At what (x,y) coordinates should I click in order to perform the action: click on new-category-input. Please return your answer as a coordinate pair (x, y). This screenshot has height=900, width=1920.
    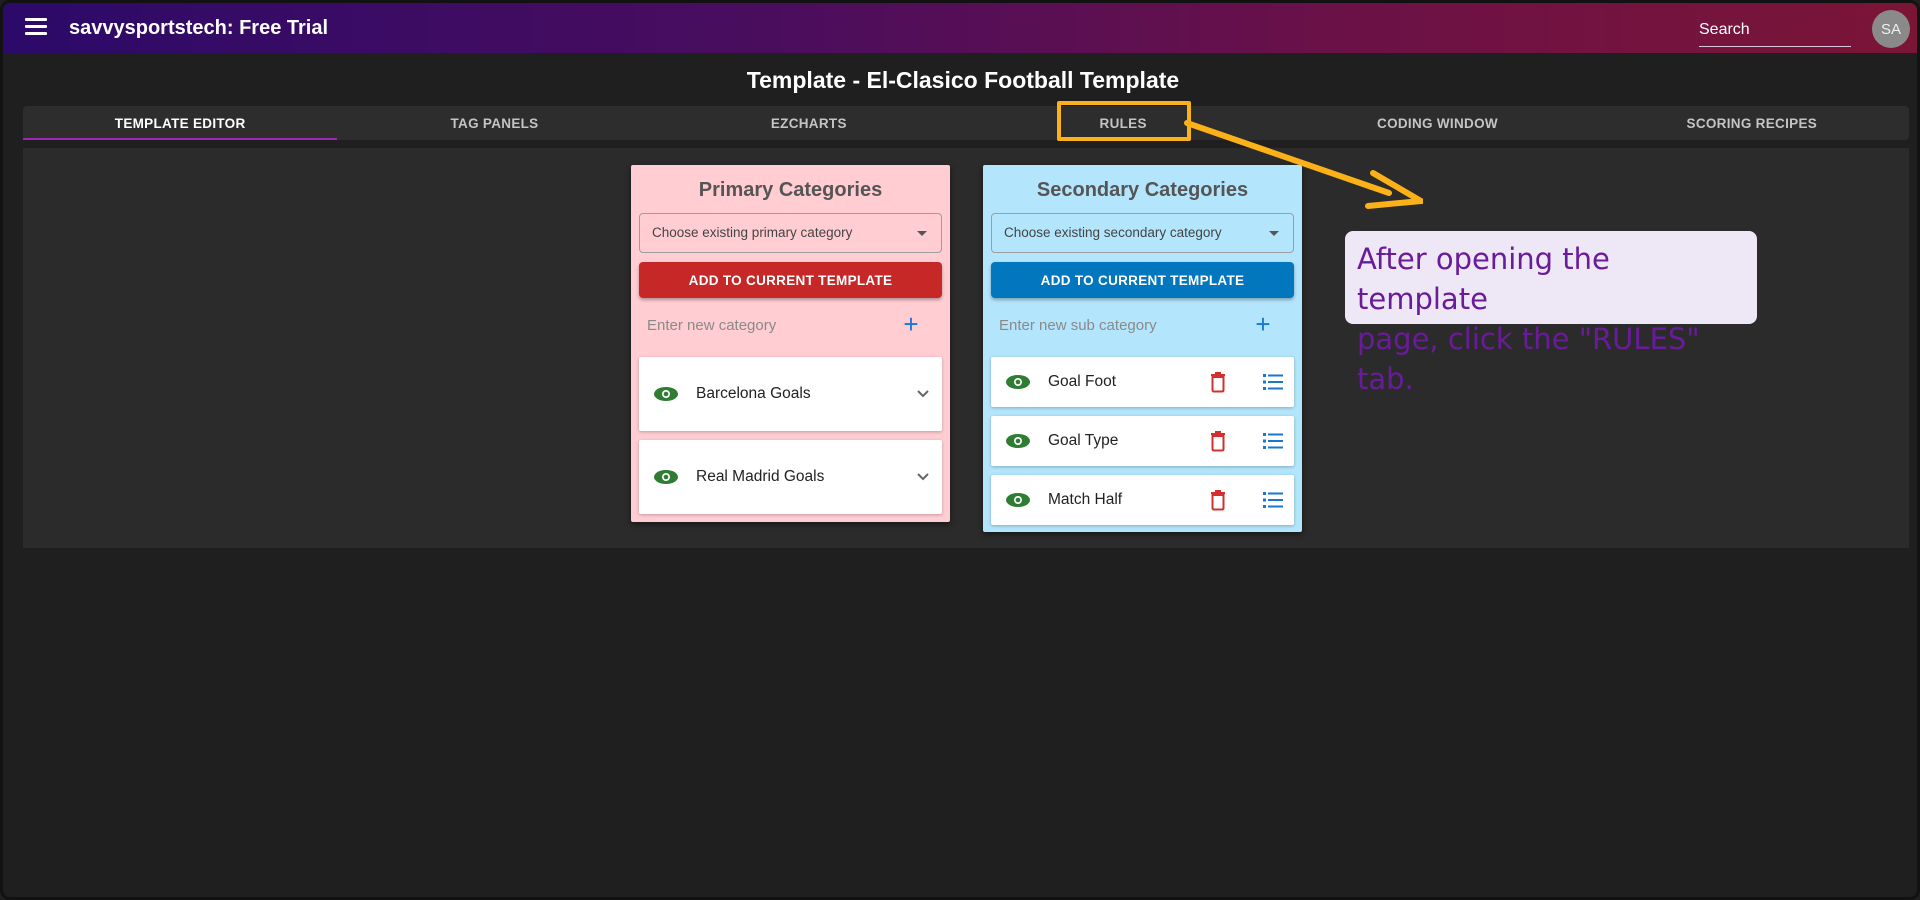
    Looking at the image, I should click on (764, 325).